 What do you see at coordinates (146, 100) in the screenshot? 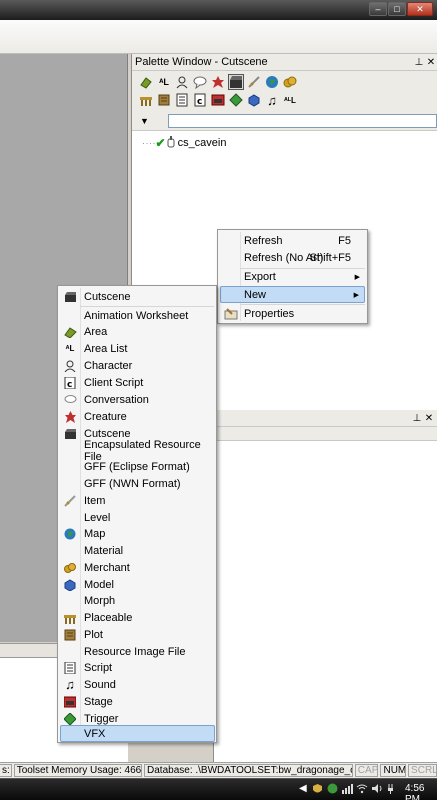
I see `placeable-icon` at bounding box center [146, 100].